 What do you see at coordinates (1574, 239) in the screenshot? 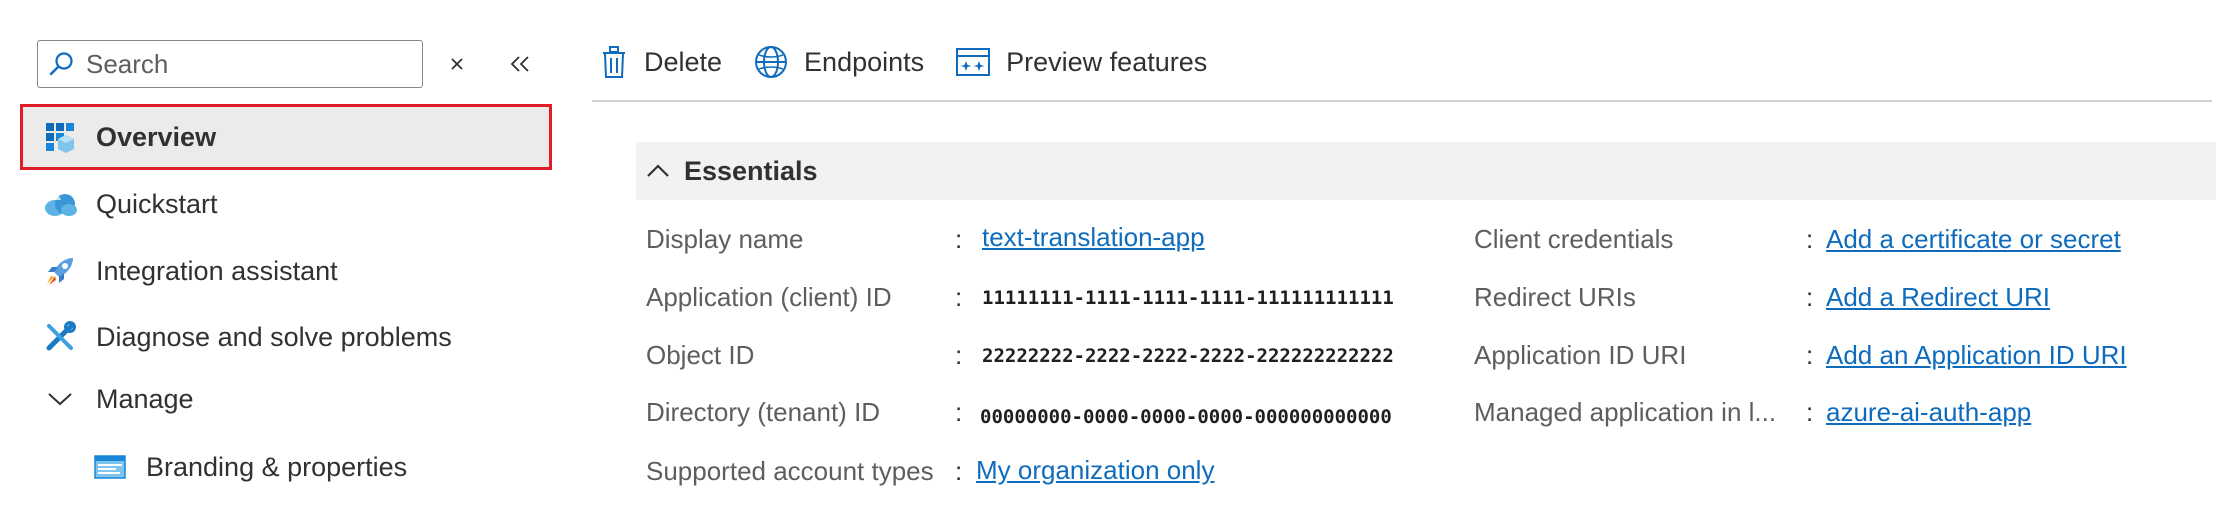
I see `client-credentials-label: Client credentials` at bounding box center [1574, 239].